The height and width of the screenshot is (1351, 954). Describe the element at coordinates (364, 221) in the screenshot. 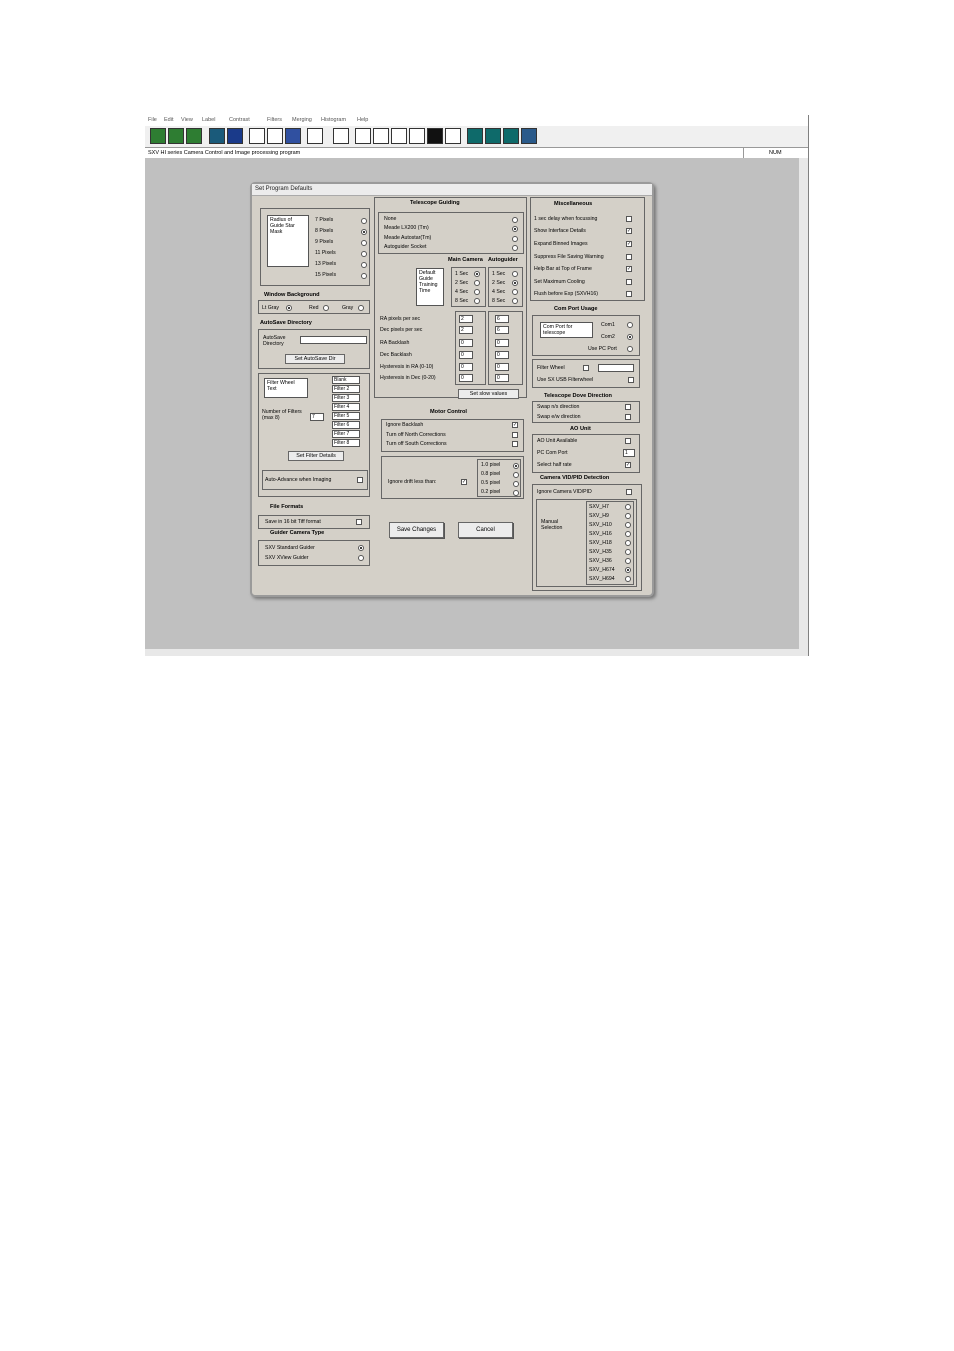

I see `radius-7-radio` at that location.